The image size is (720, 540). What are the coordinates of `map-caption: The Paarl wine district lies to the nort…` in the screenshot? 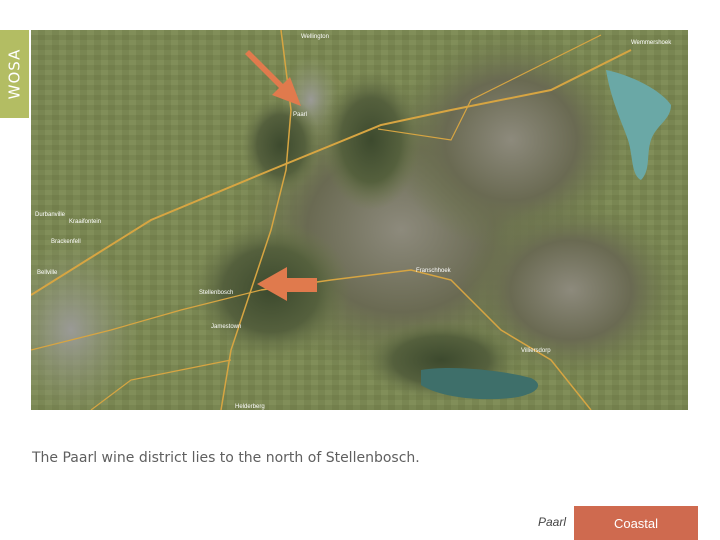 It's located at (226, 458).